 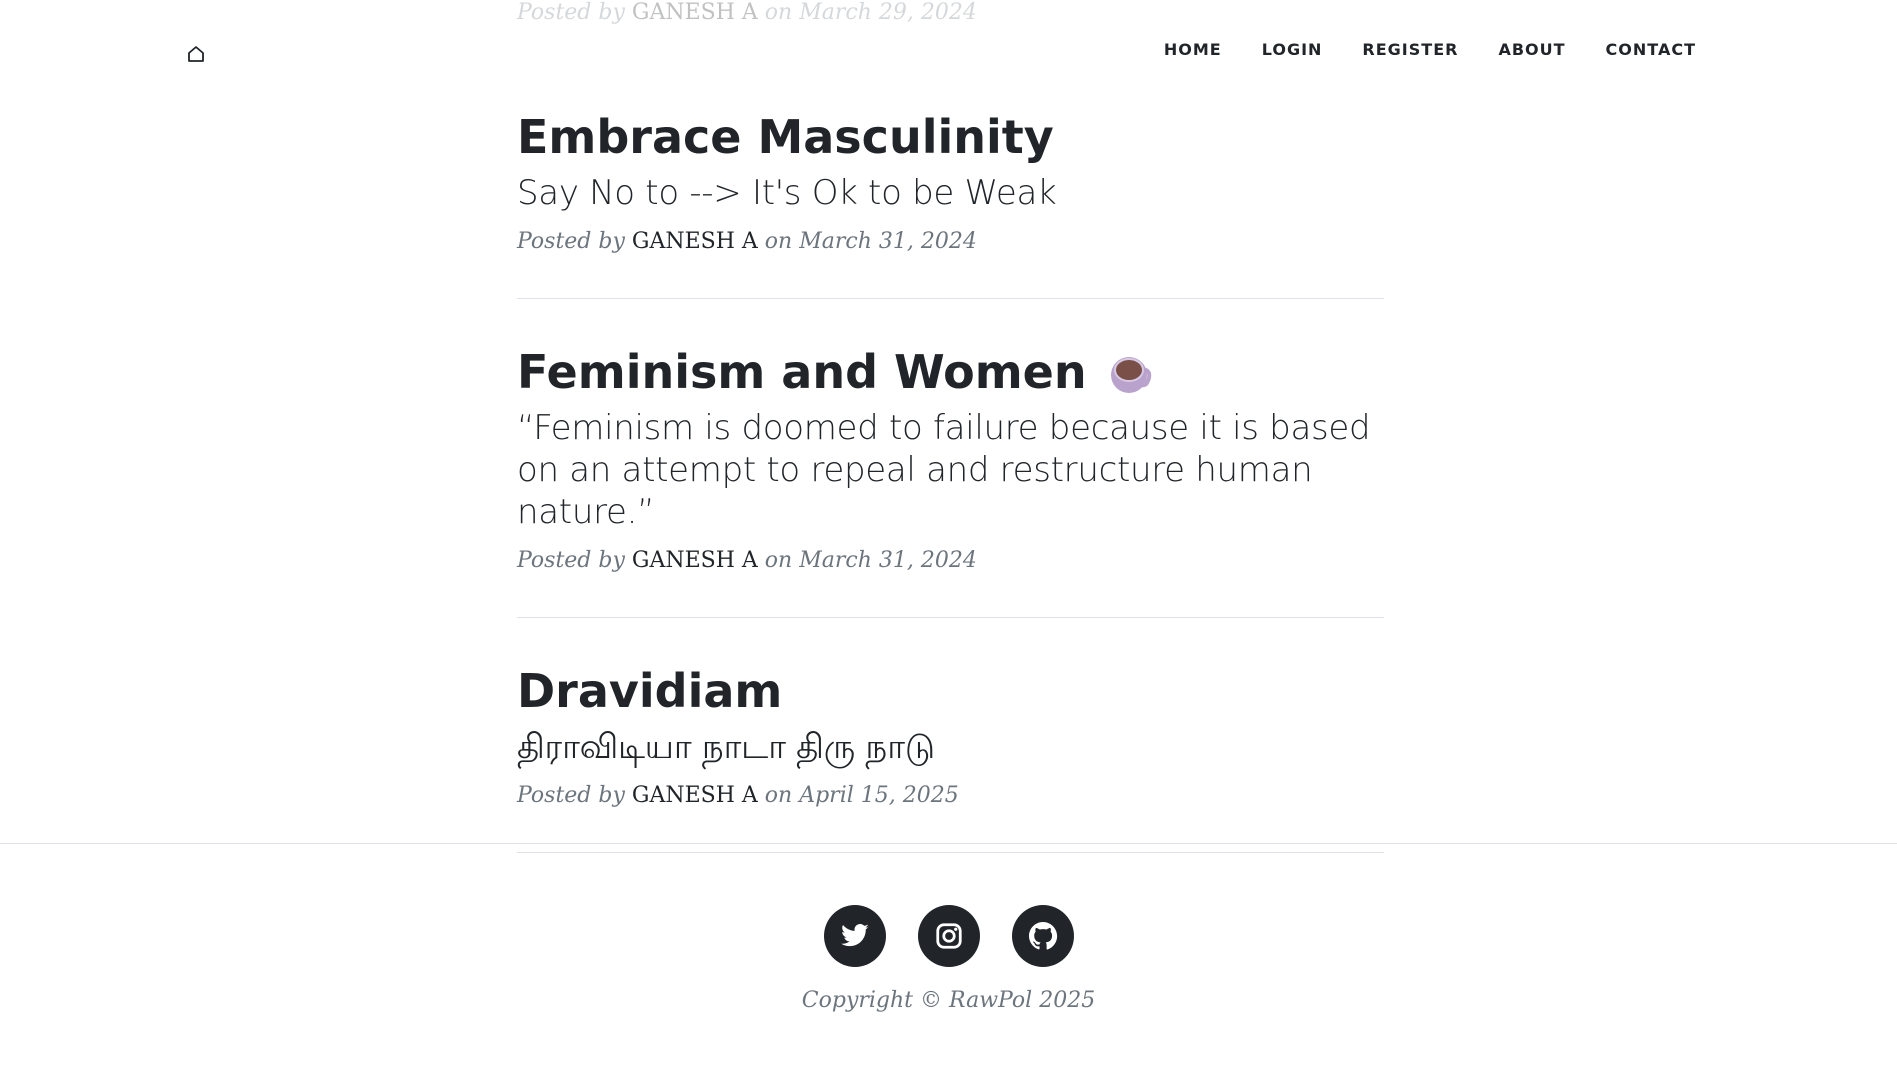 I want to click on post-title: Dravidiam, so click(x=950, y=691).